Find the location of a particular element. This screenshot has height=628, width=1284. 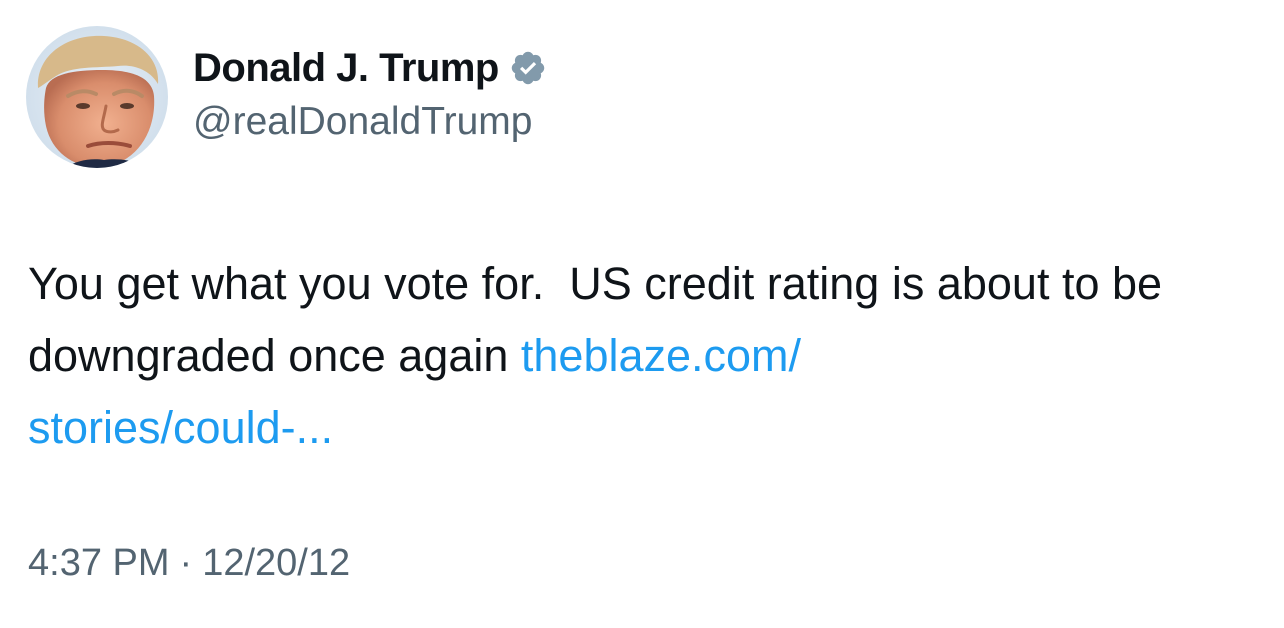

tweet-time: 4:37 PM is located at coordinates (99, 563).